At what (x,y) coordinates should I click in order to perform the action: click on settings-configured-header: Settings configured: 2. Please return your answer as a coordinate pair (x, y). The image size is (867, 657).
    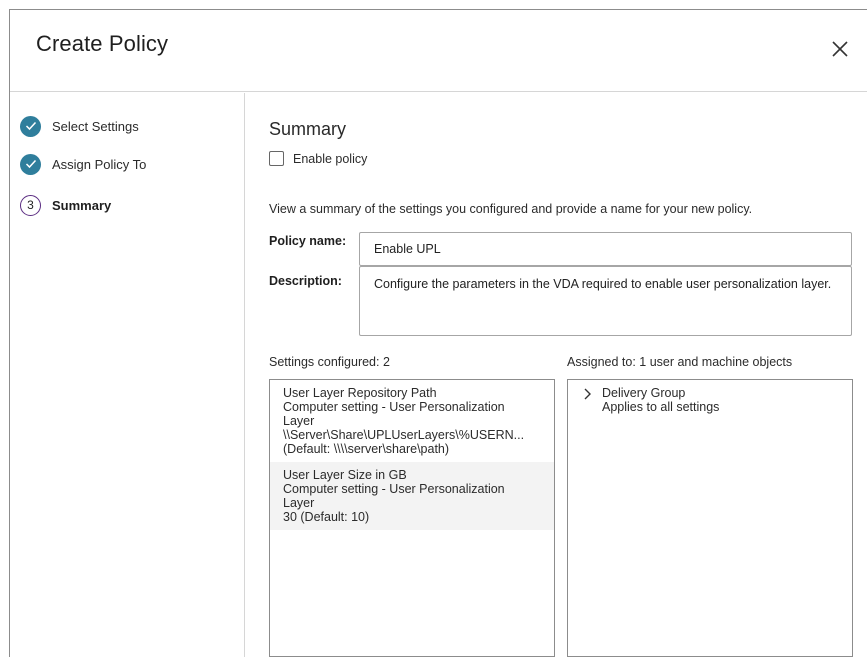
    Looking at the image, I should click on (329, 362).